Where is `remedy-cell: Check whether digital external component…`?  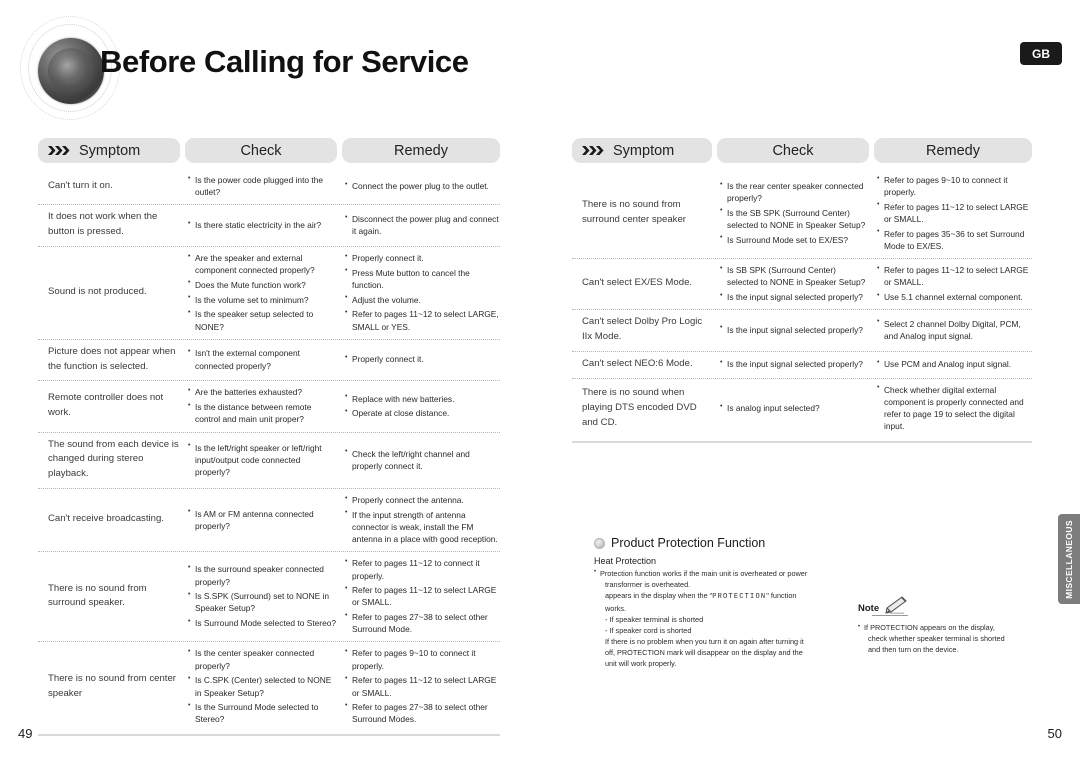
remedy-cell: Check whether digital external component… is located at coordinates (953, 408).